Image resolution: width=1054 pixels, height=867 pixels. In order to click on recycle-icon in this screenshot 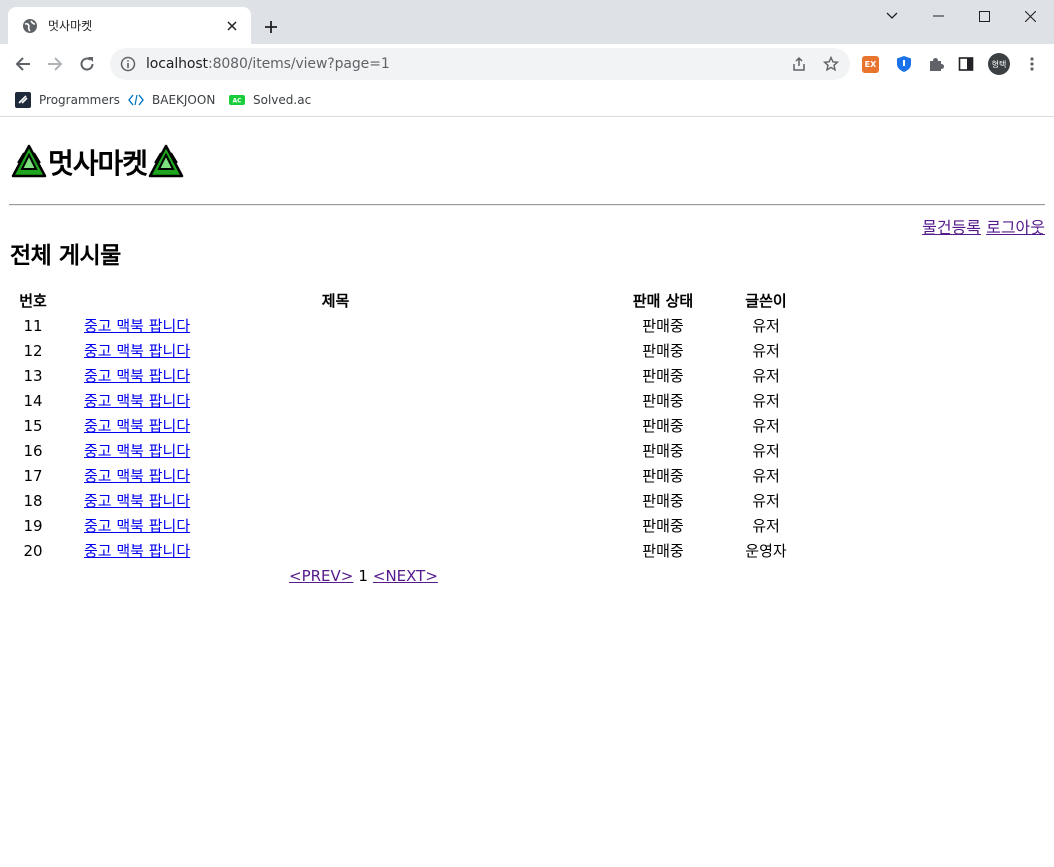, I will do `click(29, 162)`.